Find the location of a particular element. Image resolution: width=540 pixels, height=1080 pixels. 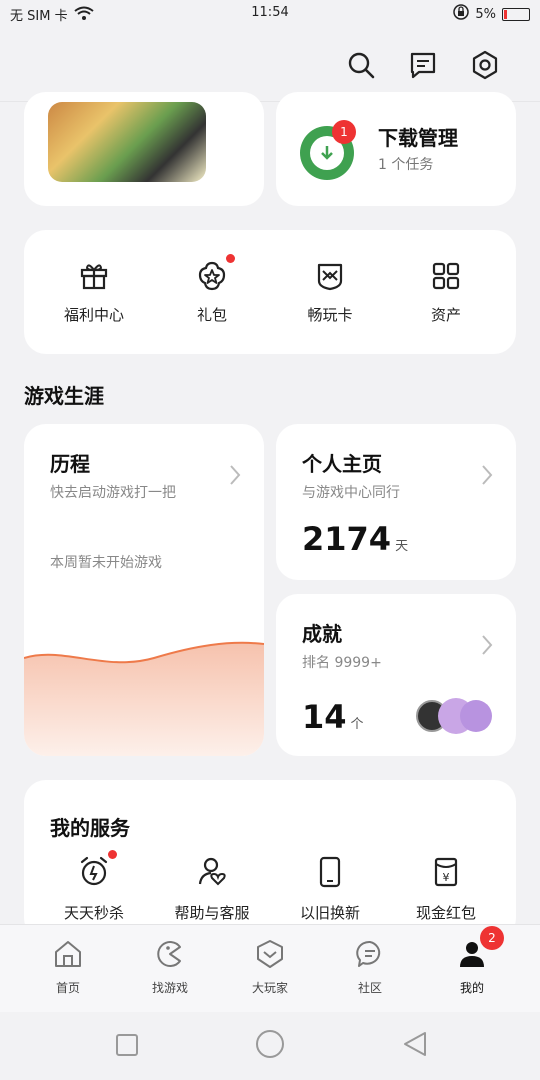

shield-badge-icon is located at coordinates (270, 954).